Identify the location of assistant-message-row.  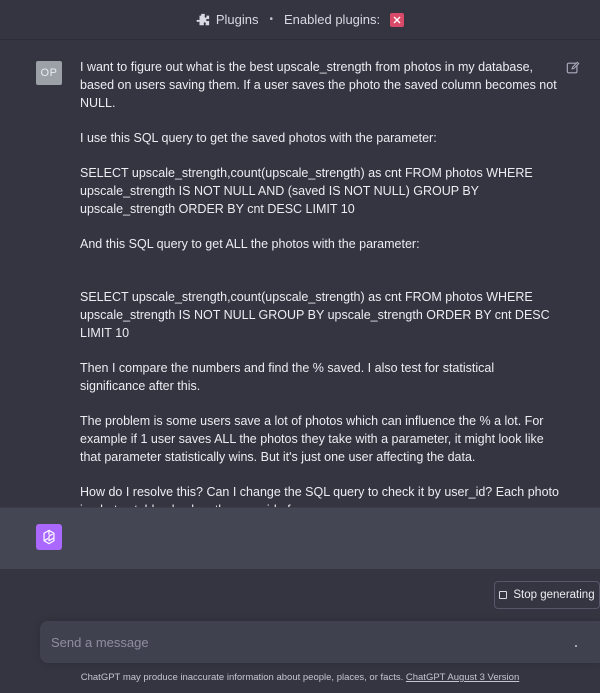
(300, 538).